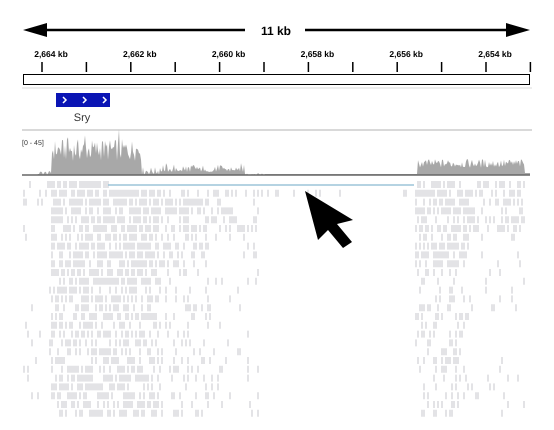 This screenshot has height=430, width=554. Describe the element at coordinates (276, 31) in the screenshot. I see `scale-label: 11 kb` at that location.